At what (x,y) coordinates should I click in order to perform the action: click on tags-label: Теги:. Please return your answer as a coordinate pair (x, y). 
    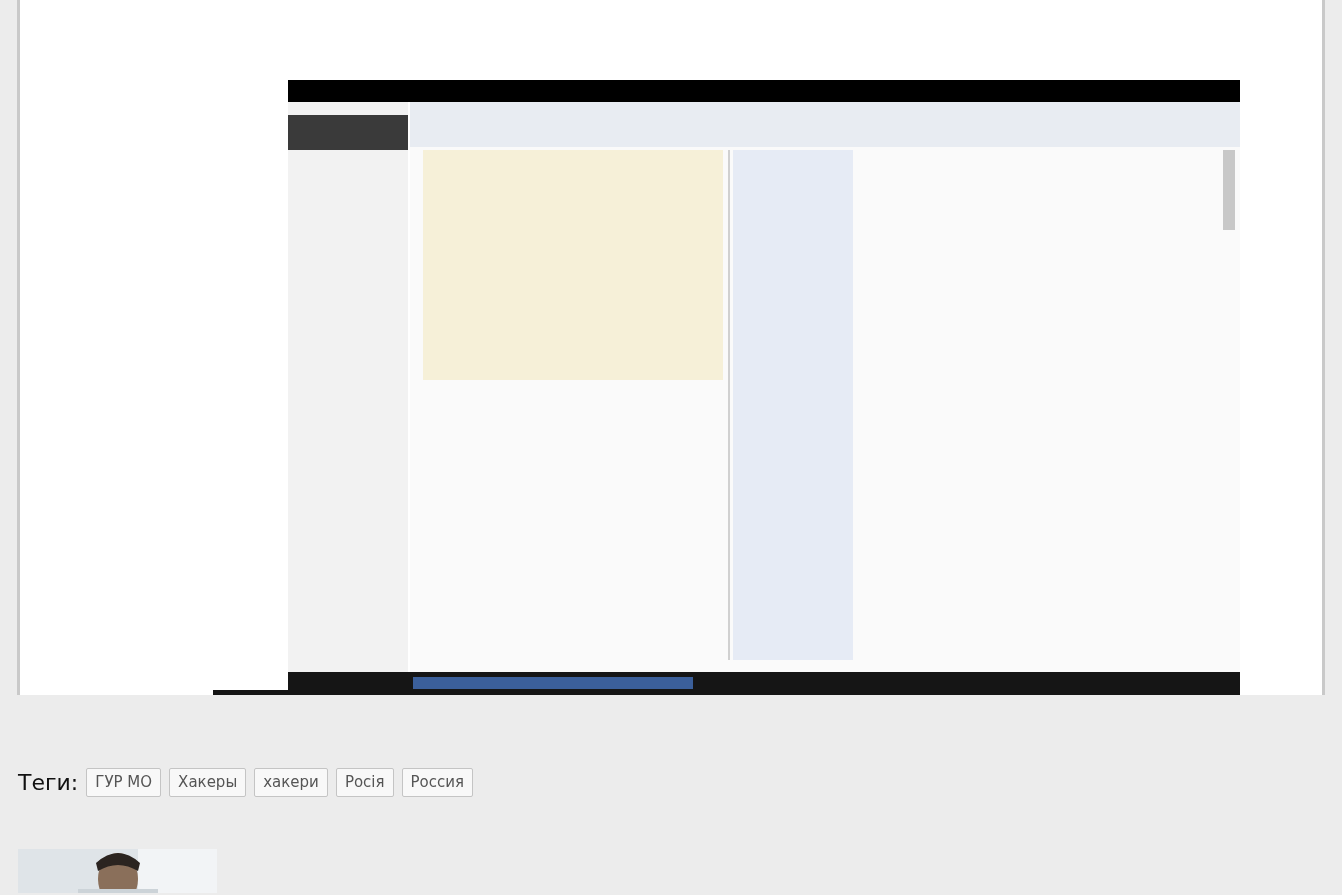
    Looking at the image, I should click on (48, 783).